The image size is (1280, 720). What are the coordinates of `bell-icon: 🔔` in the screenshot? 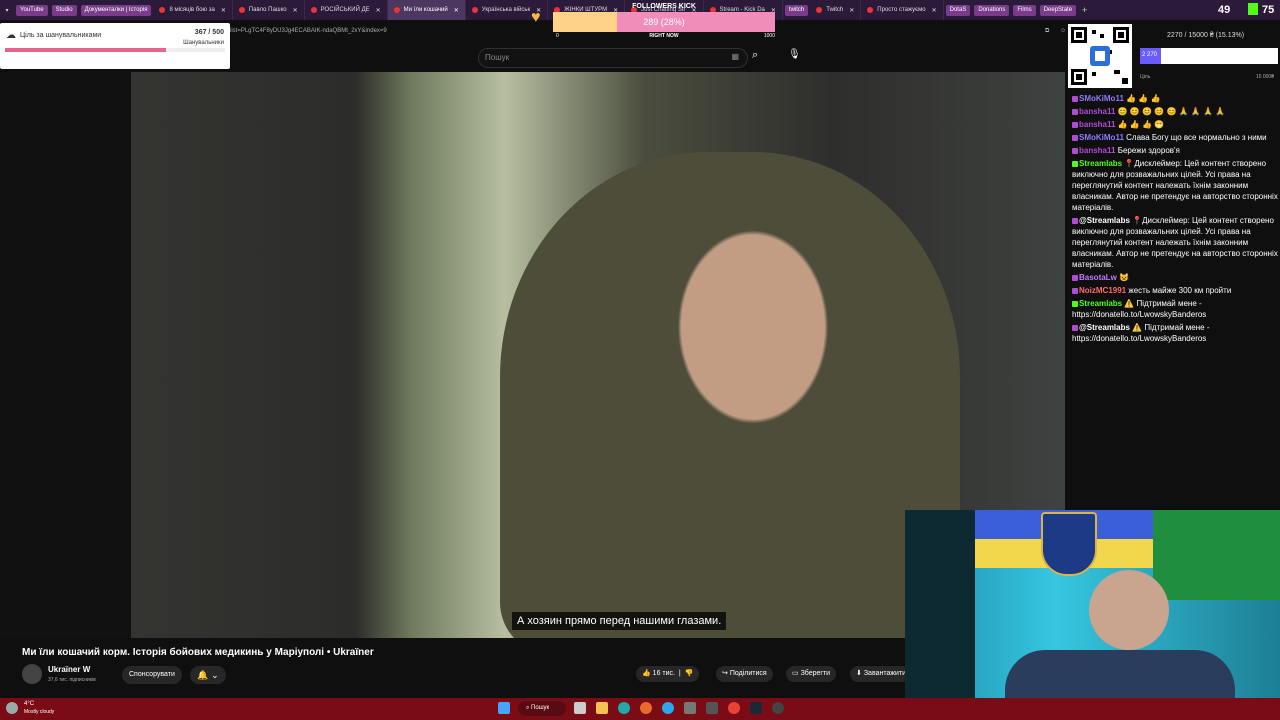 It's located at (203, 675).